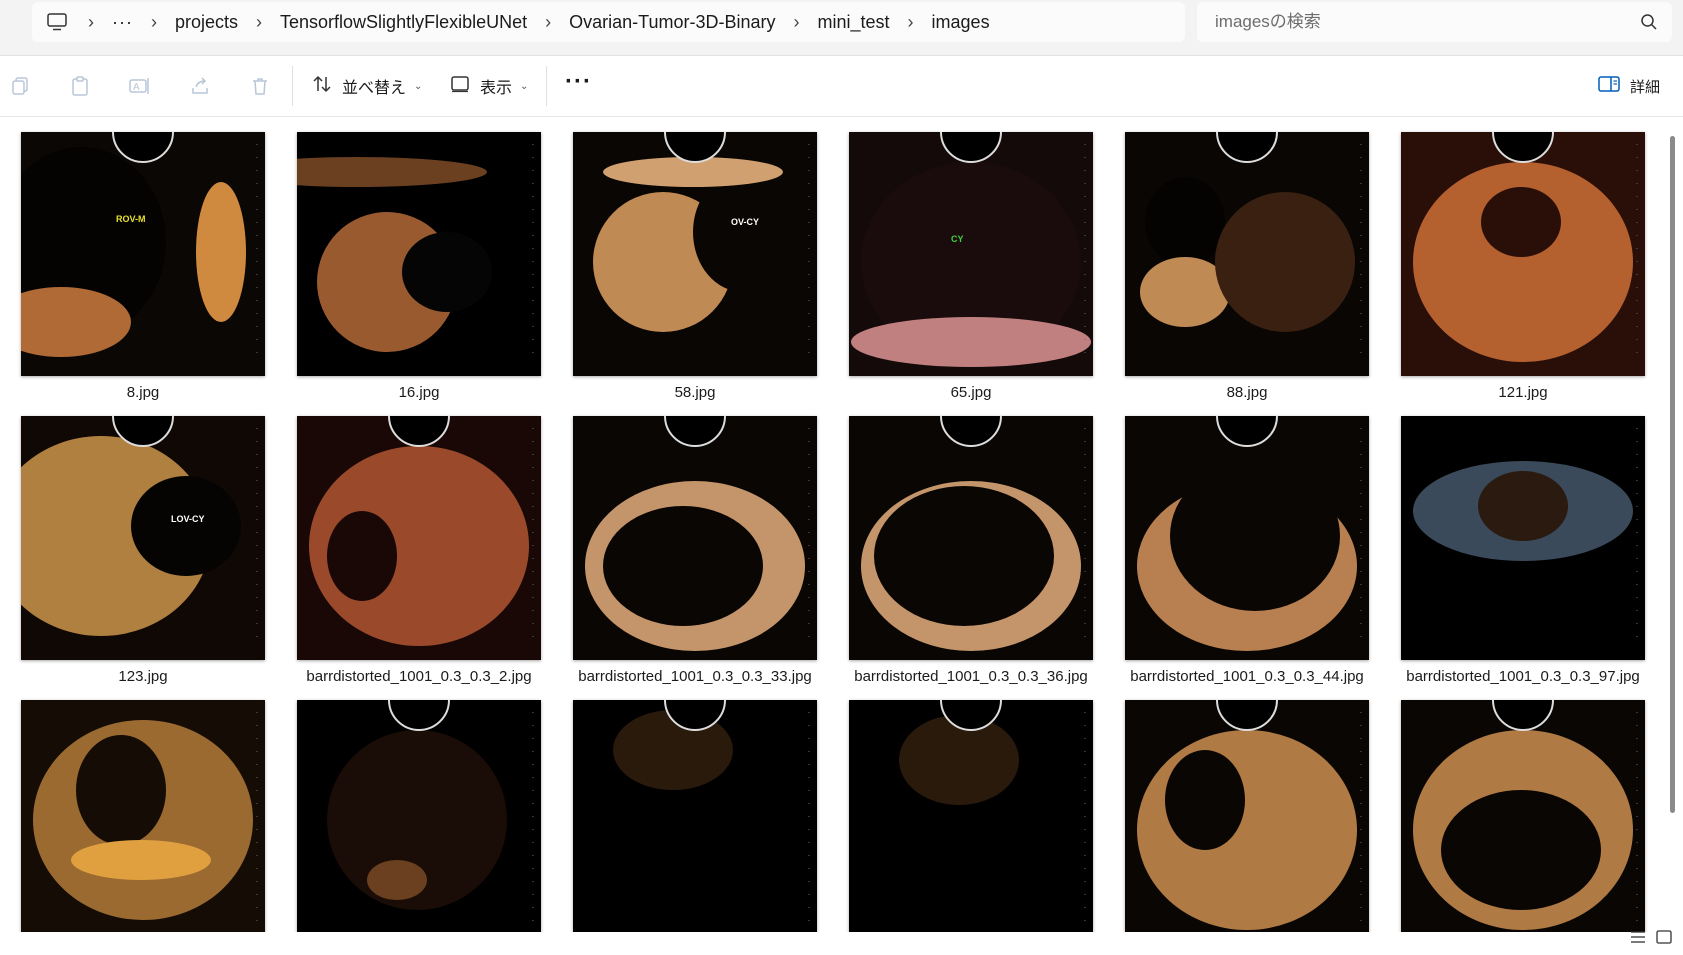 This screenshot has width=1683, height=955. Describe the element at coordinates (367, 86) in the screenshot. I see `sort-button: 並べ替え ⌄` at that location.